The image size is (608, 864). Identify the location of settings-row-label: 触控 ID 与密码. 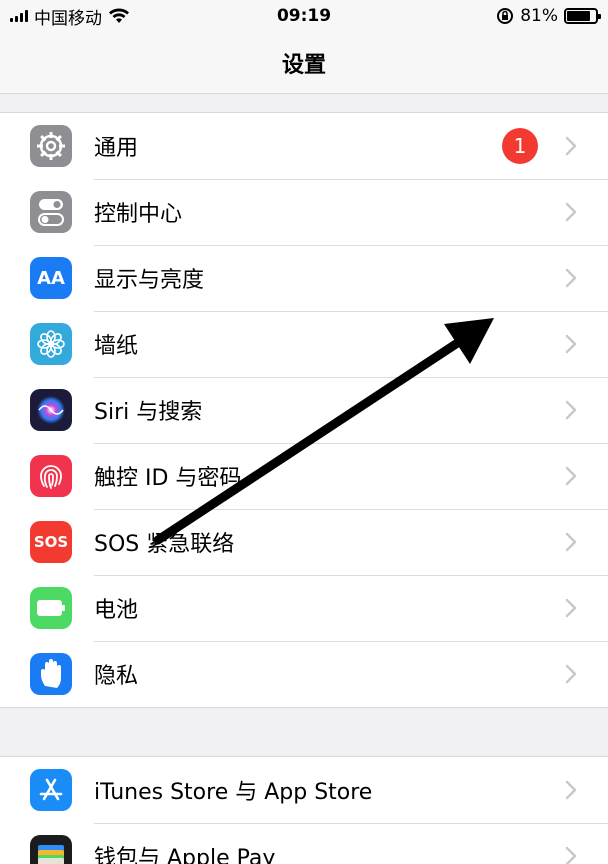
(168, 478).